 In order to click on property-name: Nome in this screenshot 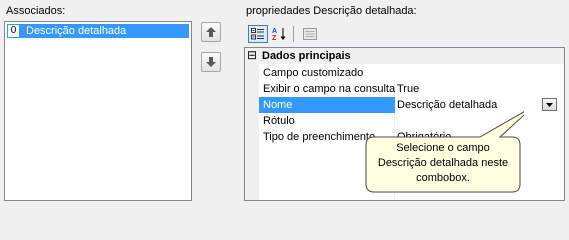, I will do `click(278, 105)`.